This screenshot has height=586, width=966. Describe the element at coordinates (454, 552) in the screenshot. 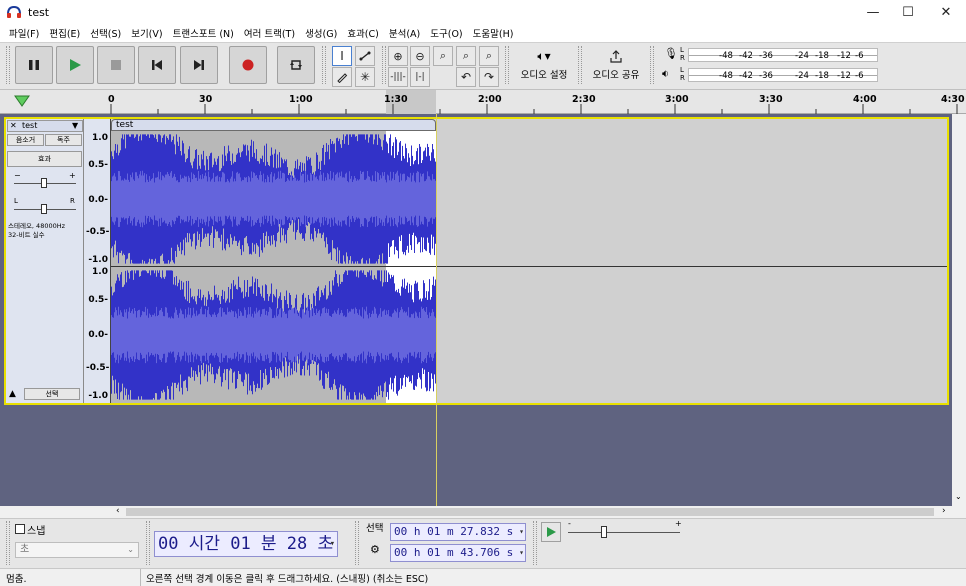

I see `selection-end-value: 00 h 01 m 43.706 s` at that location.